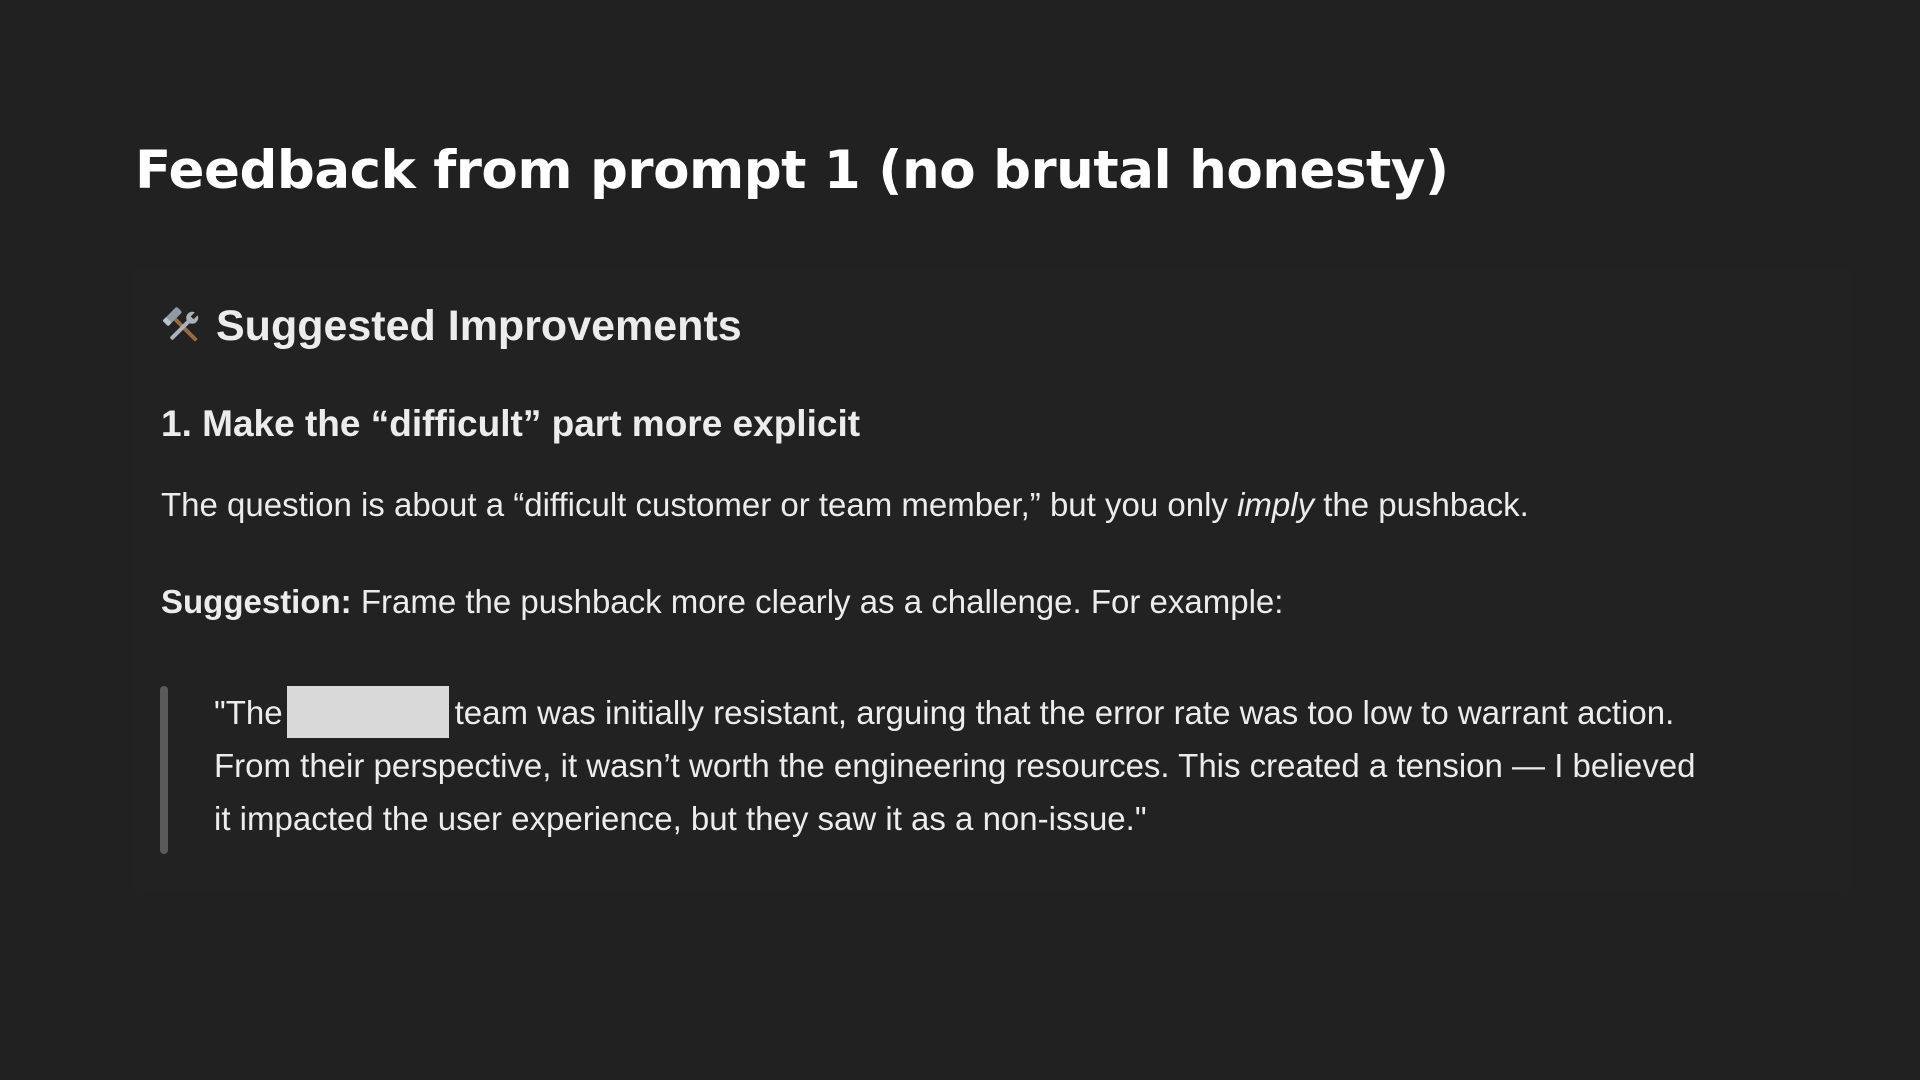 The height and width of the screenshot is (1080, 1920). What do you see at coordinates (248, 712) in the screenshot?
I see `quote-line-1-start: "The` at bounding box center [248, 712].